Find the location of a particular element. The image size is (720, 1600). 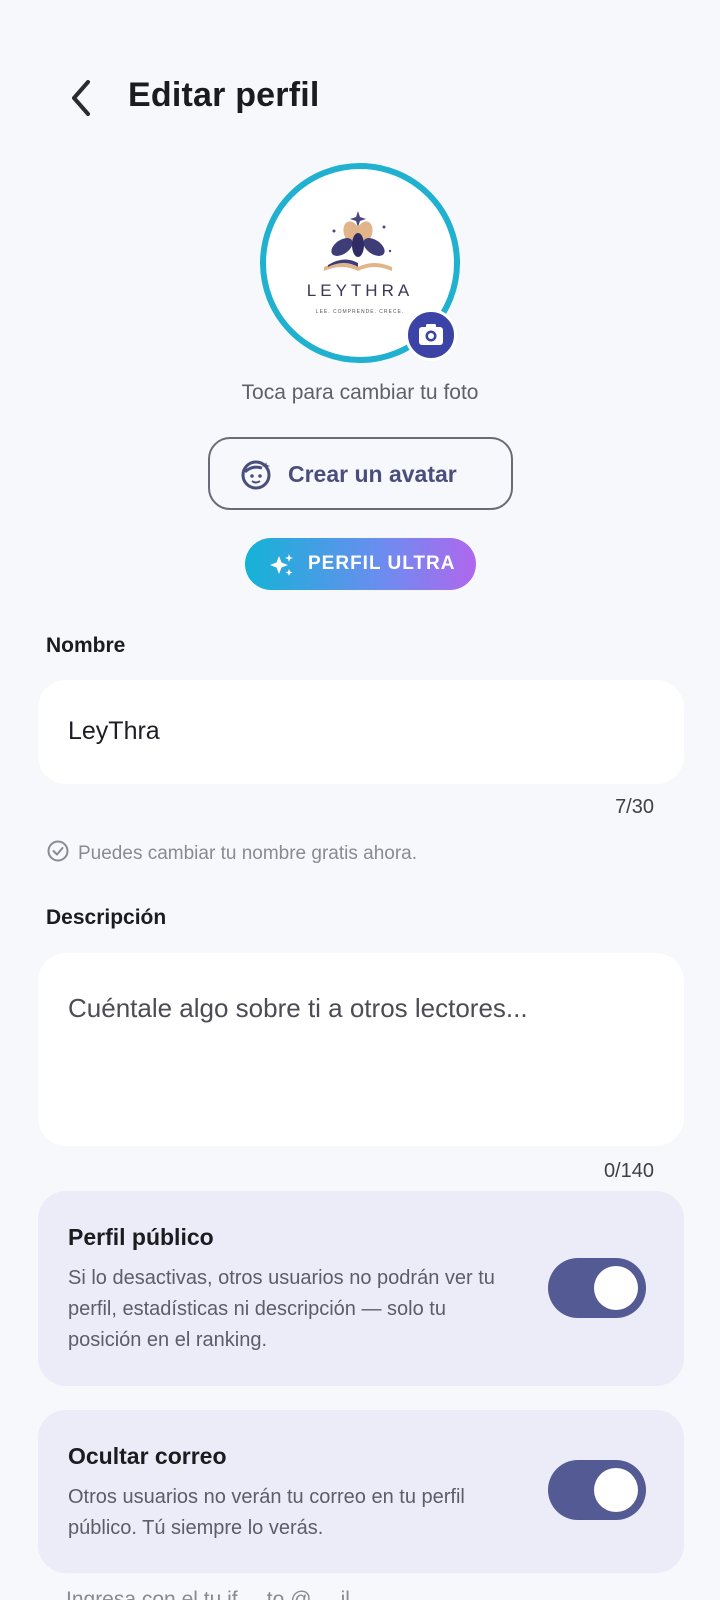

create-avatar-button: Crear un avatar is located at coordinates (360, 473).